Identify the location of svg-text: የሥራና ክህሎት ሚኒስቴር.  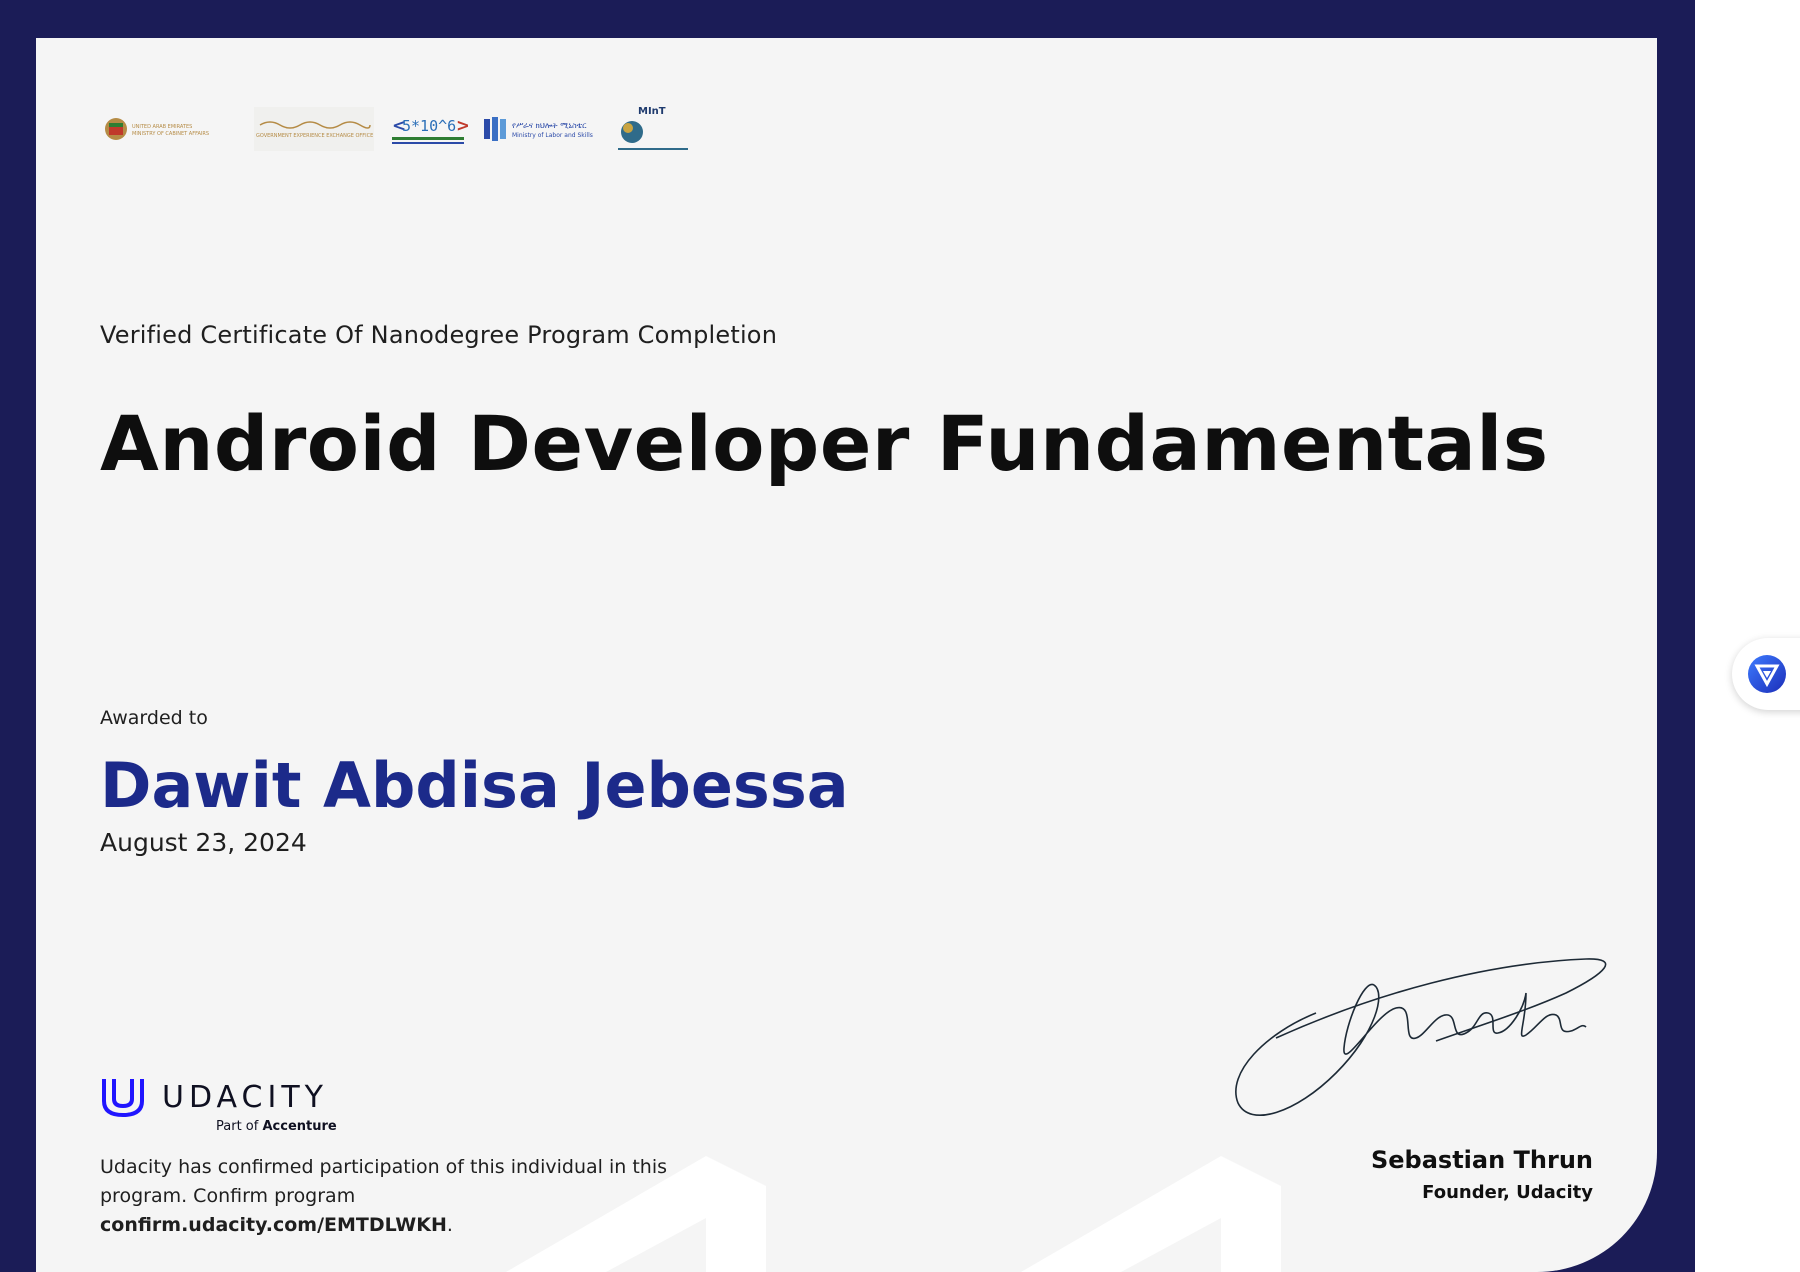
(549, 125).